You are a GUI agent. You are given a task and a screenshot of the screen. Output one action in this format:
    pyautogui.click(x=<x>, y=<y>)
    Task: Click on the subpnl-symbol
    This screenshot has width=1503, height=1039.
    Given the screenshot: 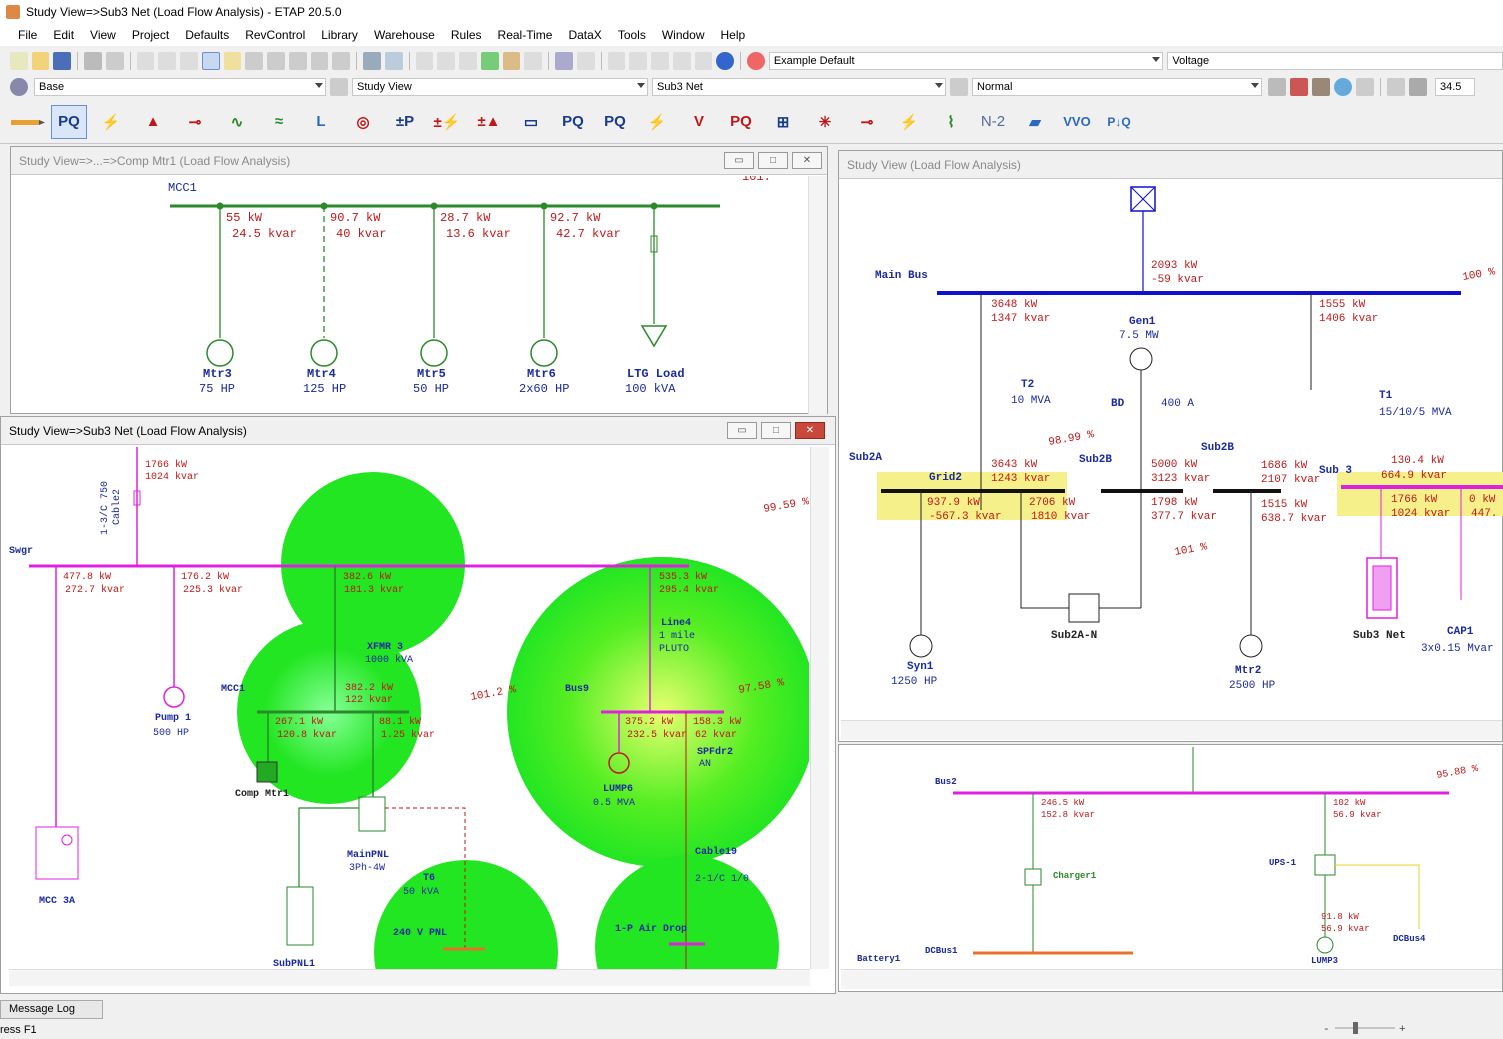 What is the action you would take?
    pyautogui.click(x=300, y=916)
    